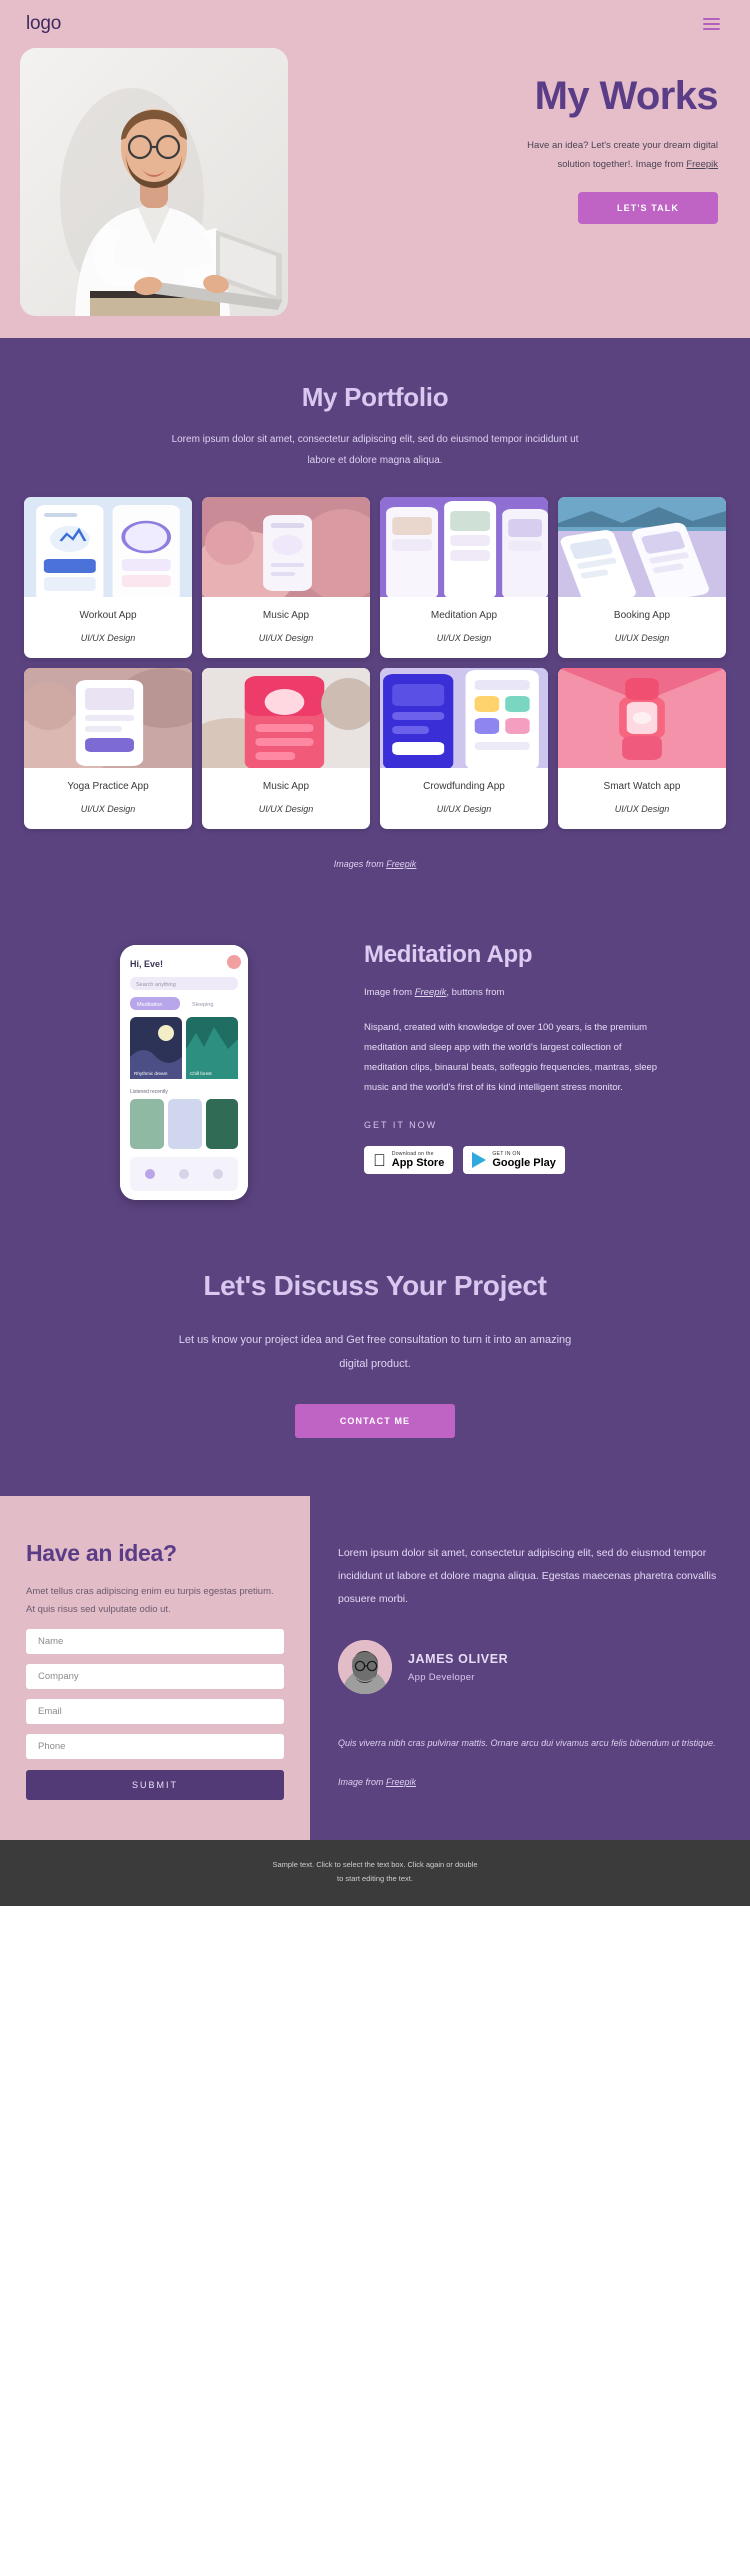  Describe the element at coordinates (431, 992) in the screenshot. I see `meditation-credit-link: Freepik` at that location.